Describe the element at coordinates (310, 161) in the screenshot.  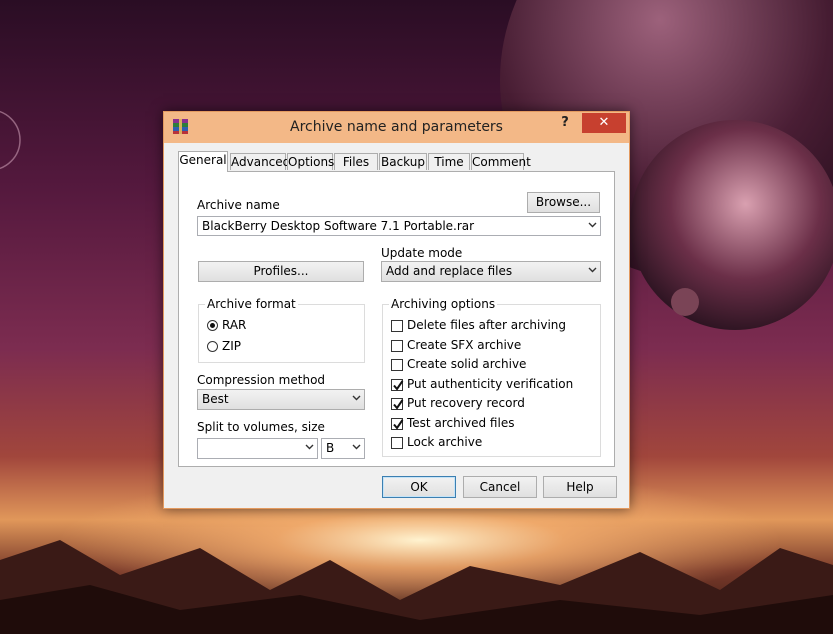
I see `tab-options: Options` at that location.